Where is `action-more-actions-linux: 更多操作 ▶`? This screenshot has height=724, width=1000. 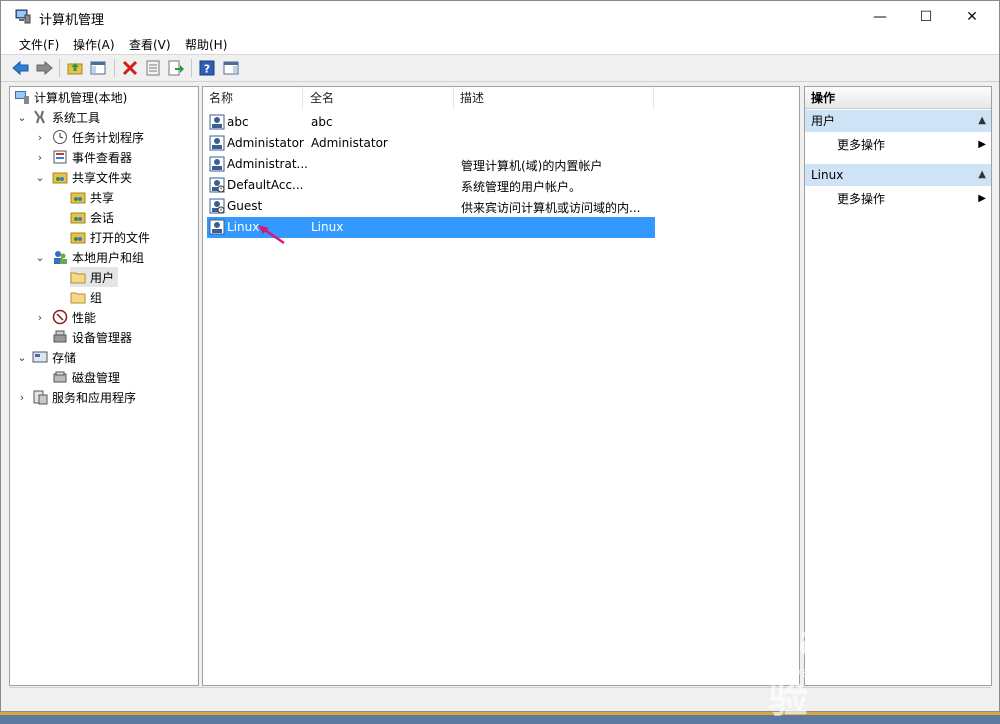 action-more-actions-linux: 更多操作 ▶ is located at coordinates (898, 199).